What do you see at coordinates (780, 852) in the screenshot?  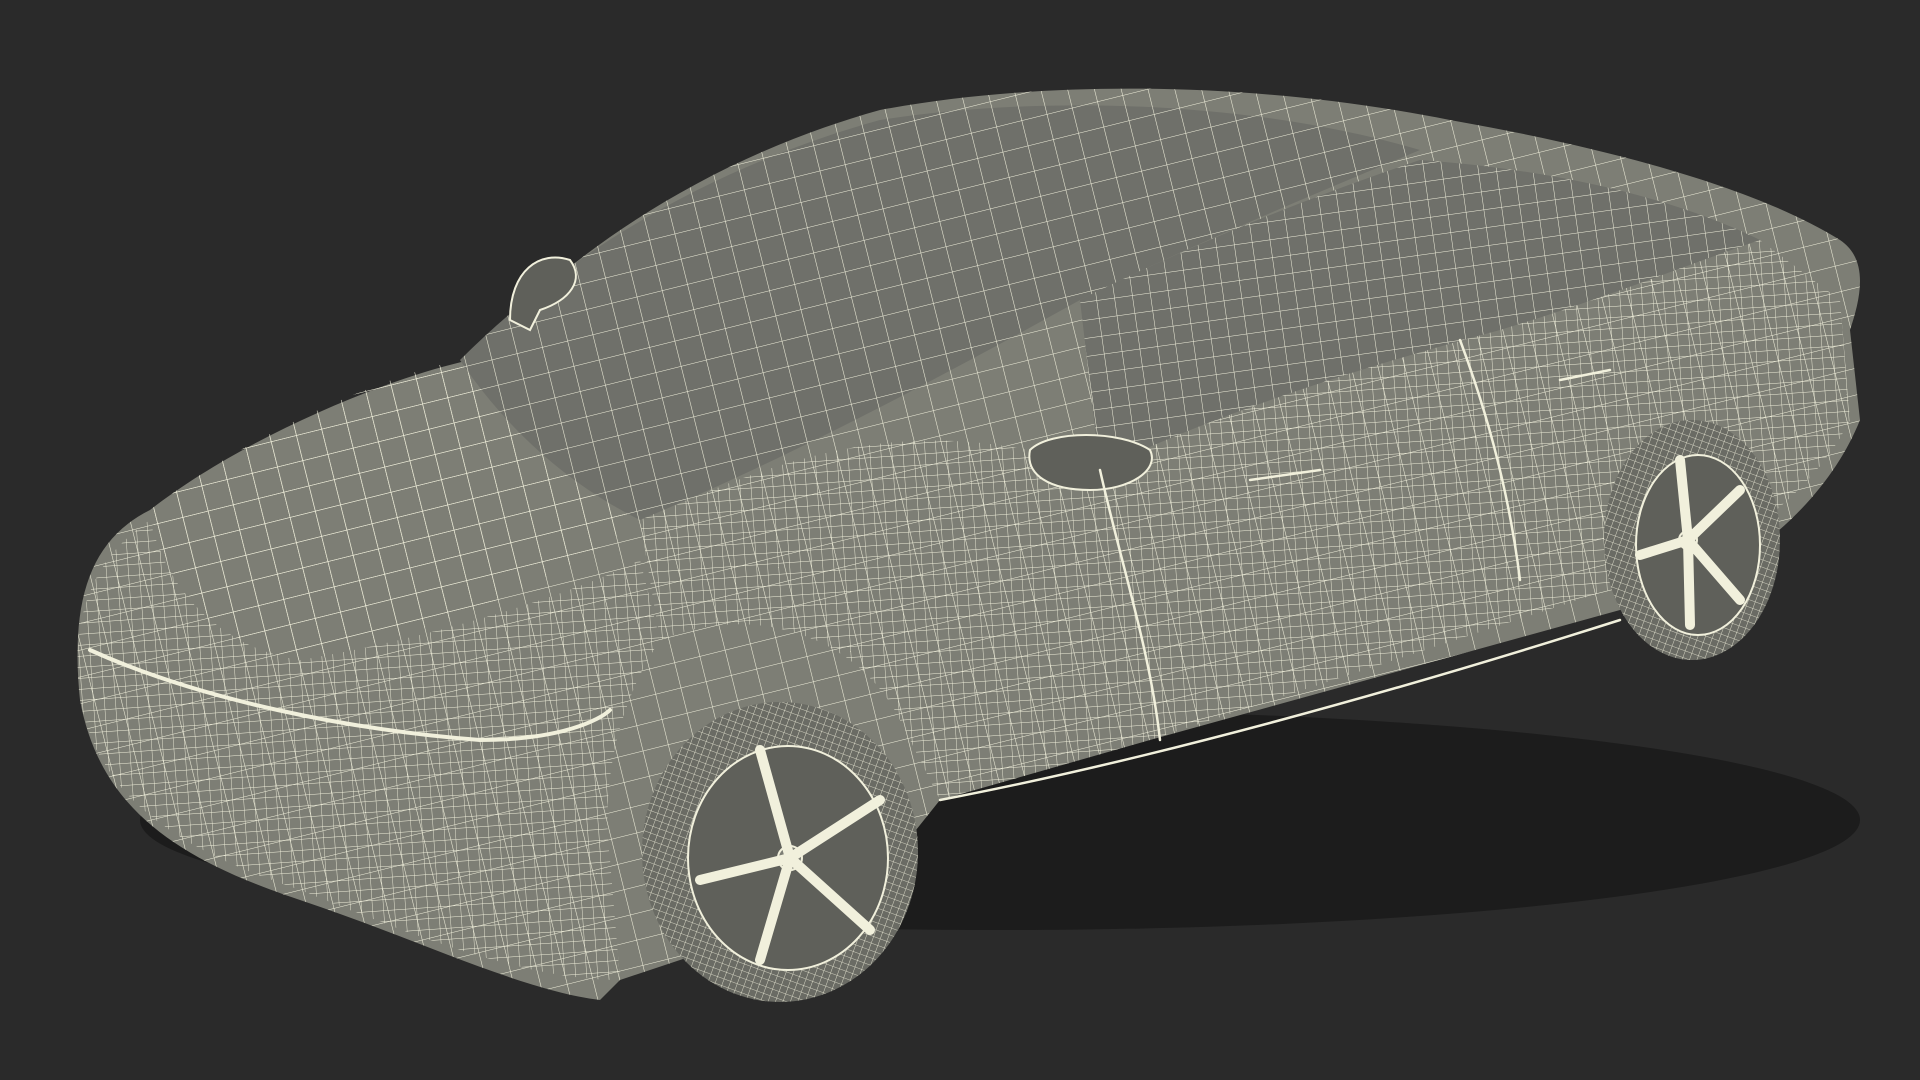 I see `front-wheel` at bounding box center [780, 852].